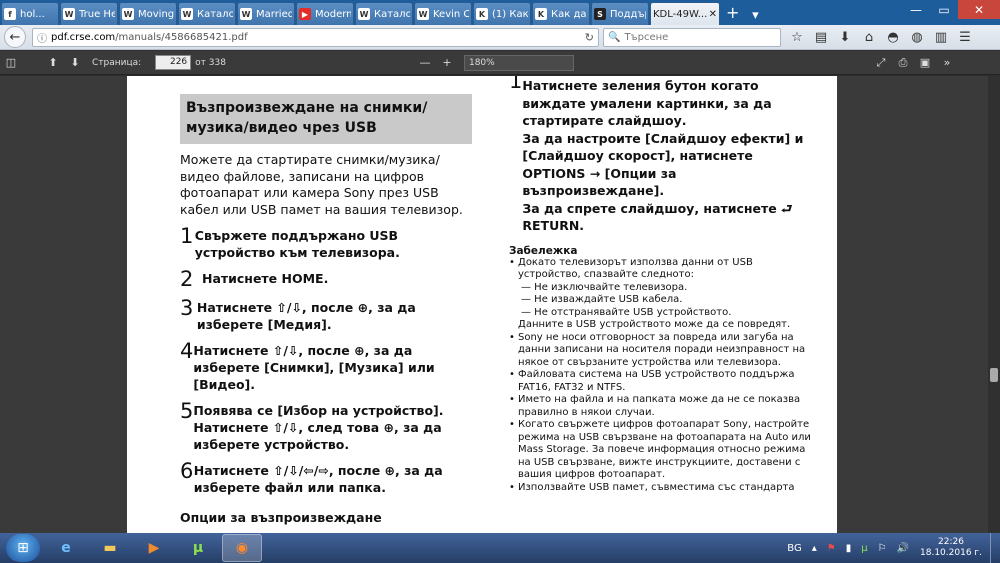 Image resolution: width=1000 pixels, height=563 pixels. Describe the element at coordinates (882, 548) in the screenshot. I see `action-center-icon: ⚐` at that location.